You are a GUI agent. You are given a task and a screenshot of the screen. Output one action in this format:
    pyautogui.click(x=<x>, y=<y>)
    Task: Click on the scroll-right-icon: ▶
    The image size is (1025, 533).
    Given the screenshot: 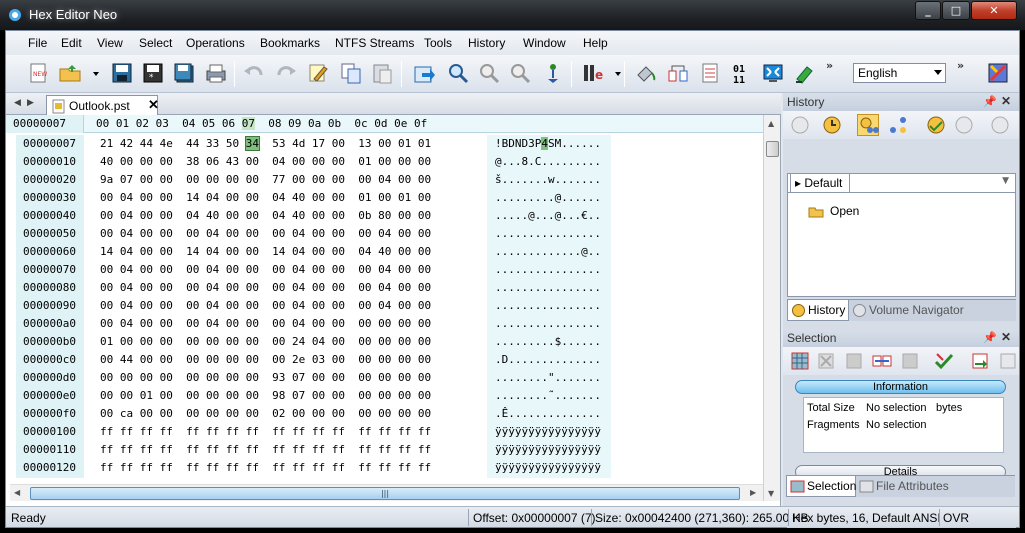 What is the action you would take?
    pyautogui.click(x=753, y=492)
    